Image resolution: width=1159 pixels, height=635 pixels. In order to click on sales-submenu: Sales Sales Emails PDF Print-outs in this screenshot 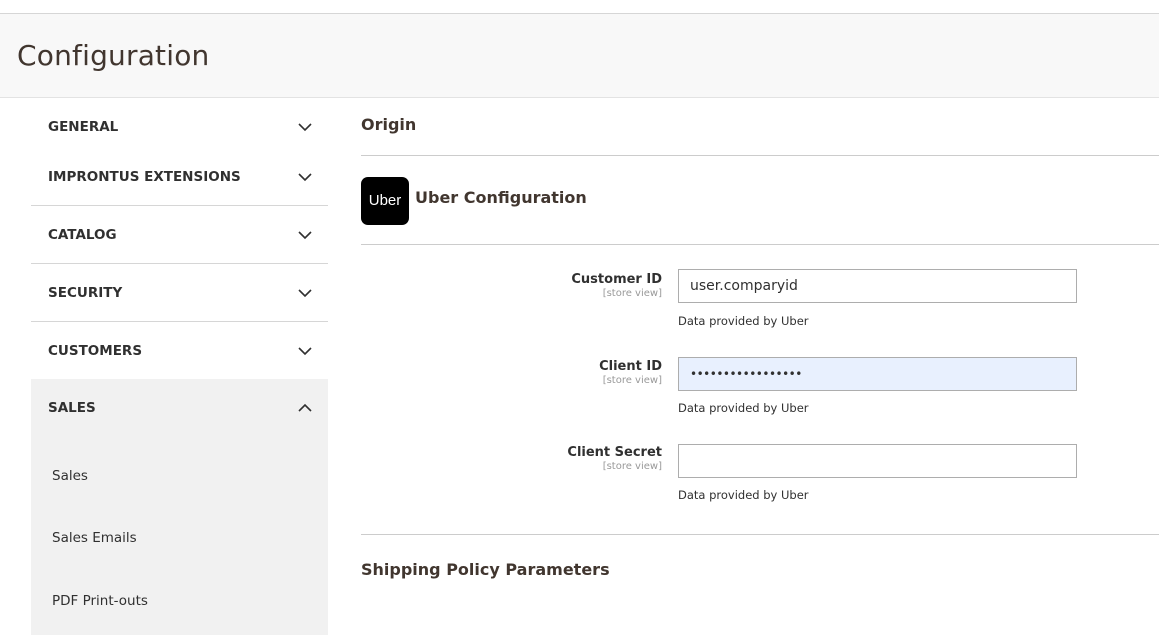, I will do `click(179, 535)`.